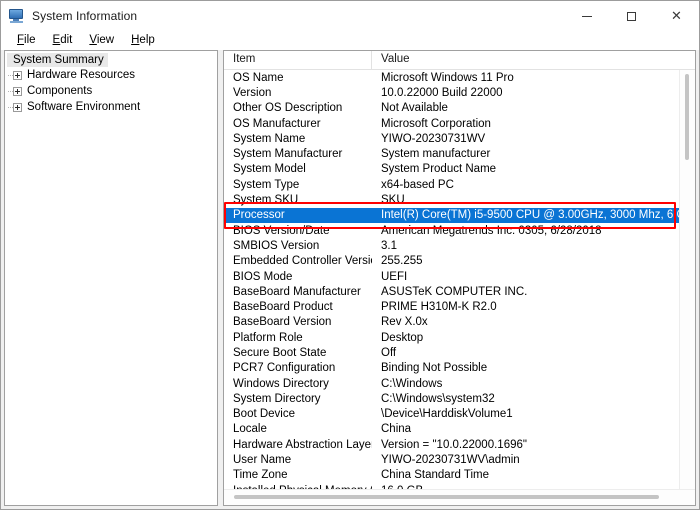 The image size is (700, 510). I want to click on cell-value: Version = "10.0.22000.1696", so click(454, 444).